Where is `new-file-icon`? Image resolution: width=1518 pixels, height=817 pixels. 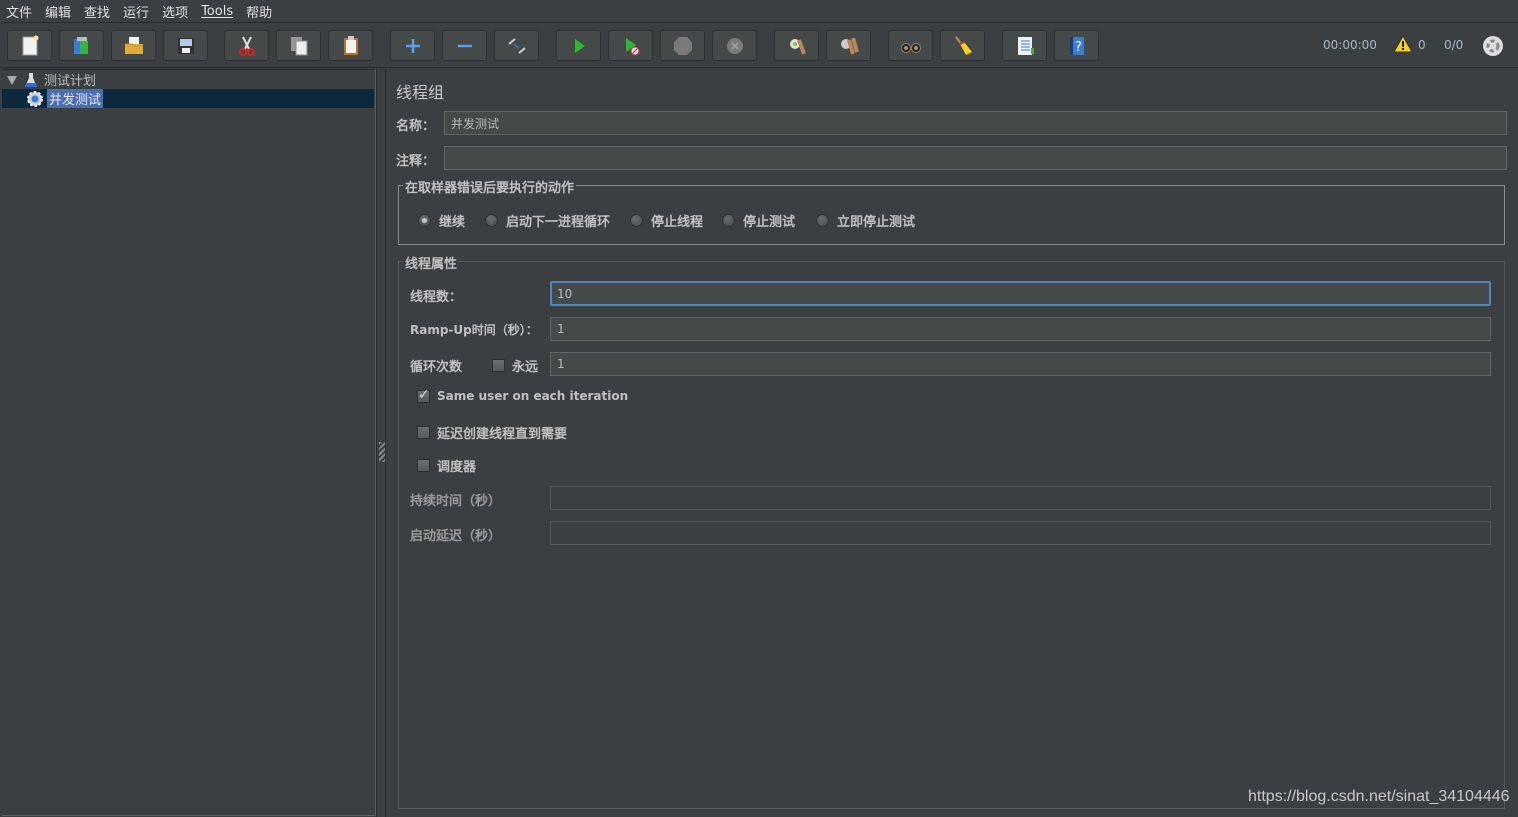
new-file-icon is located at coordinates (30, 45).